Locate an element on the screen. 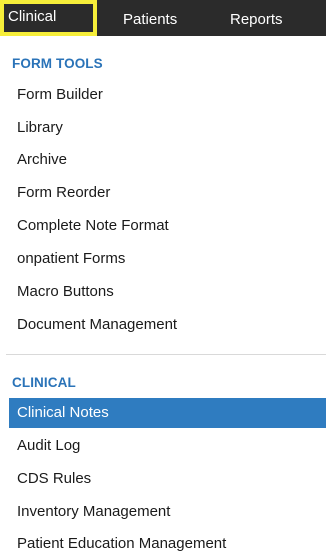 This screenshot has width=326, height=559. menu-item-library: Library is located at coordinates (163, 128).